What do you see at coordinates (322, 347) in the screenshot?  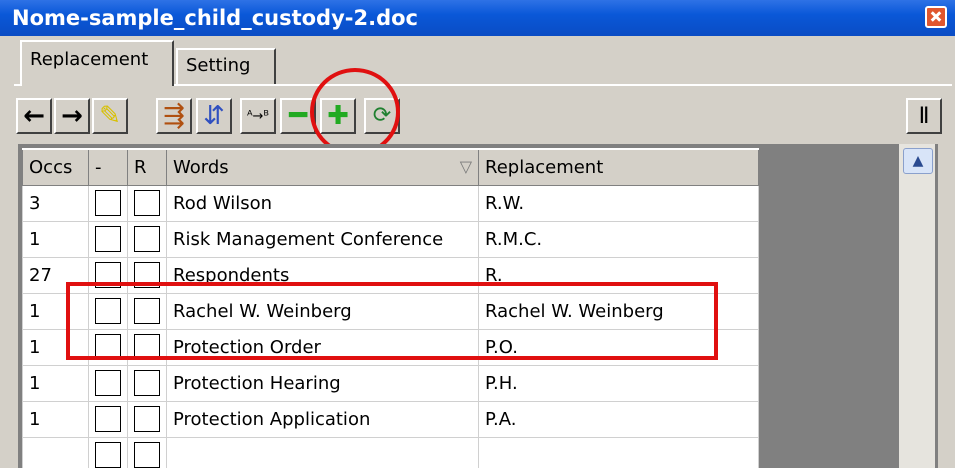 I see `word-cell: Protection Order` at bounding box center [322, 347].